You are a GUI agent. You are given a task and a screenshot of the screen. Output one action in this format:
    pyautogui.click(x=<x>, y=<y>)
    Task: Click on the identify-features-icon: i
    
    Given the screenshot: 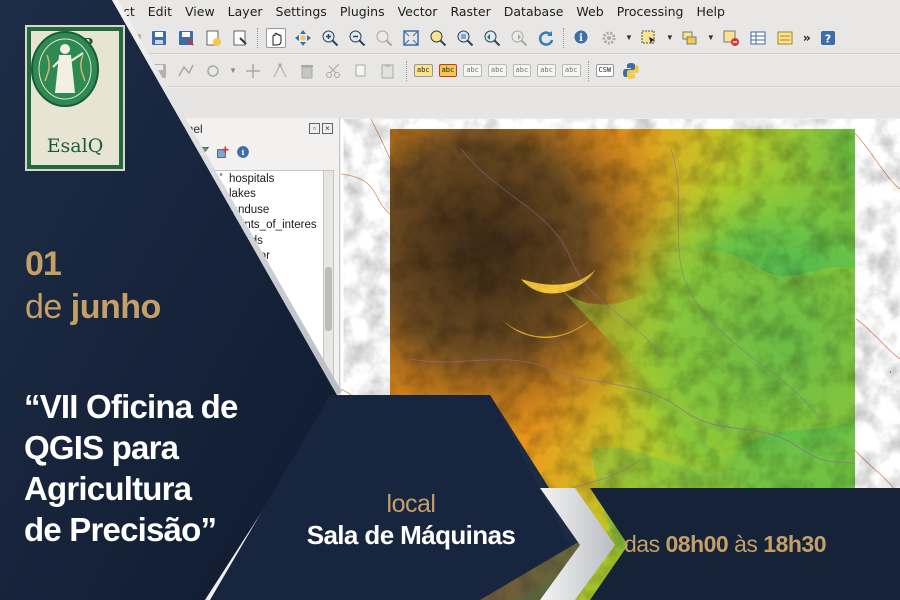 What is the action you would take?
    pyautogui.click(x=582, y=38)
    